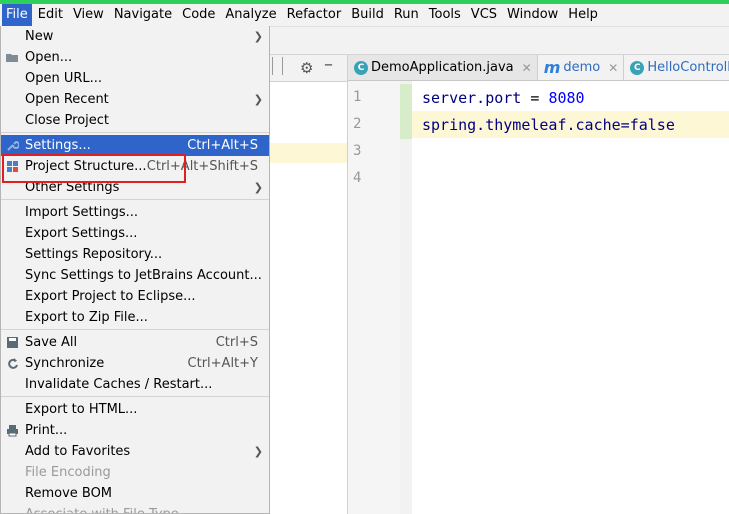 Image resolution: width=729 pixels, height=514 pixels. Describe the element at coordinates (277, 66) in the screenshot. I see `splitter-icon` at that location.